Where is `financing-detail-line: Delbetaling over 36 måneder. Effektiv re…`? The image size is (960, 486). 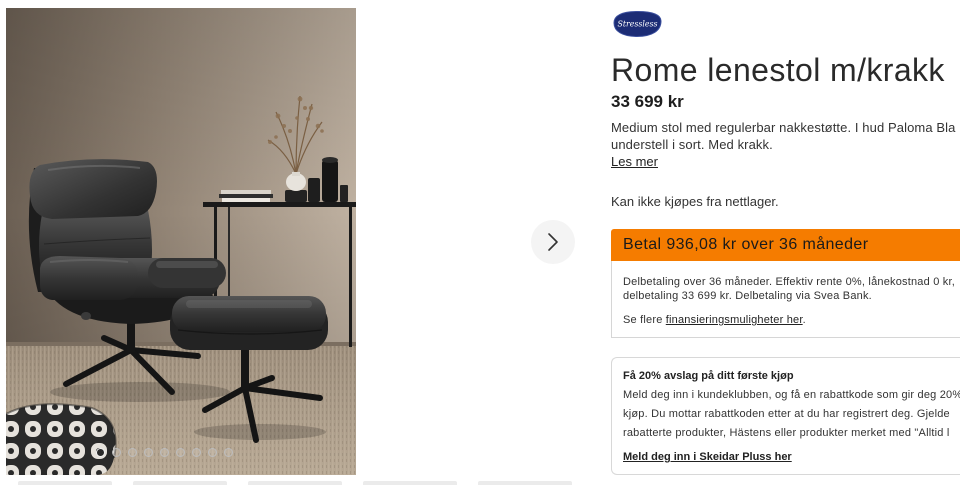 financing-detail-line: Delbetaling over 36 måneder. Effektiv re… is located at coordinates (789, 282).